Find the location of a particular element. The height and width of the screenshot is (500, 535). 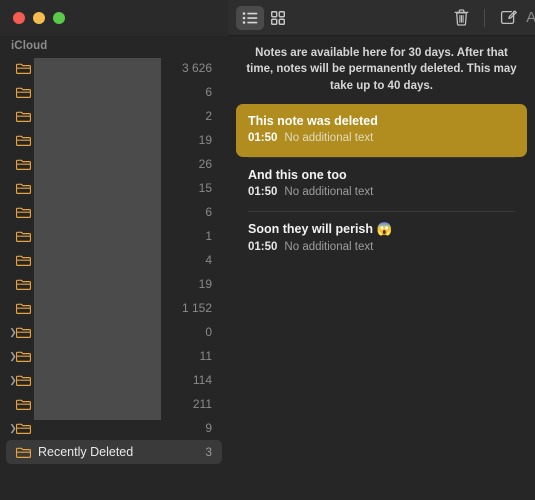

window-traffic-lights is located at coordinates (39, 18).